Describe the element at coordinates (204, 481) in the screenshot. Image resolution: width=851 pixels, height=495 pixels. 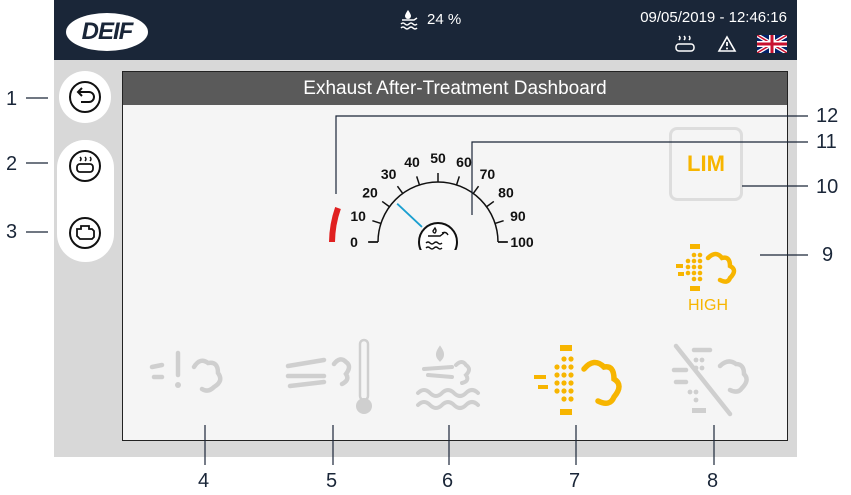
I see `callout-4: 4` at that location.